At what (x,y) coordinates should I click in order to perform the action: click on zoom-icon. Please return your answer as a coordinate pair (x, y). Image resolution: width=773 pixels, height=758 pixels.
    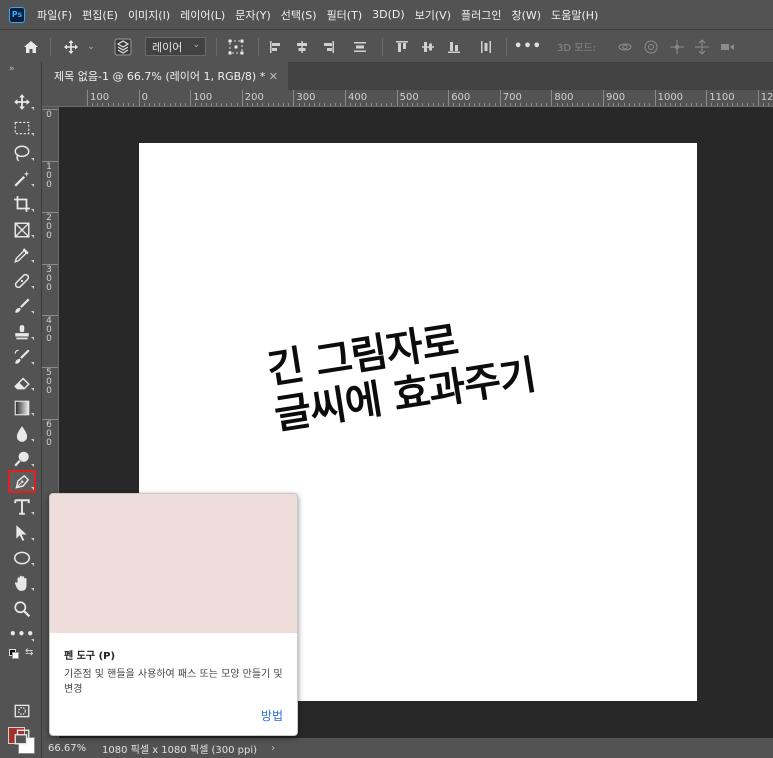
    Looking at the image, I should click on (22, 608).